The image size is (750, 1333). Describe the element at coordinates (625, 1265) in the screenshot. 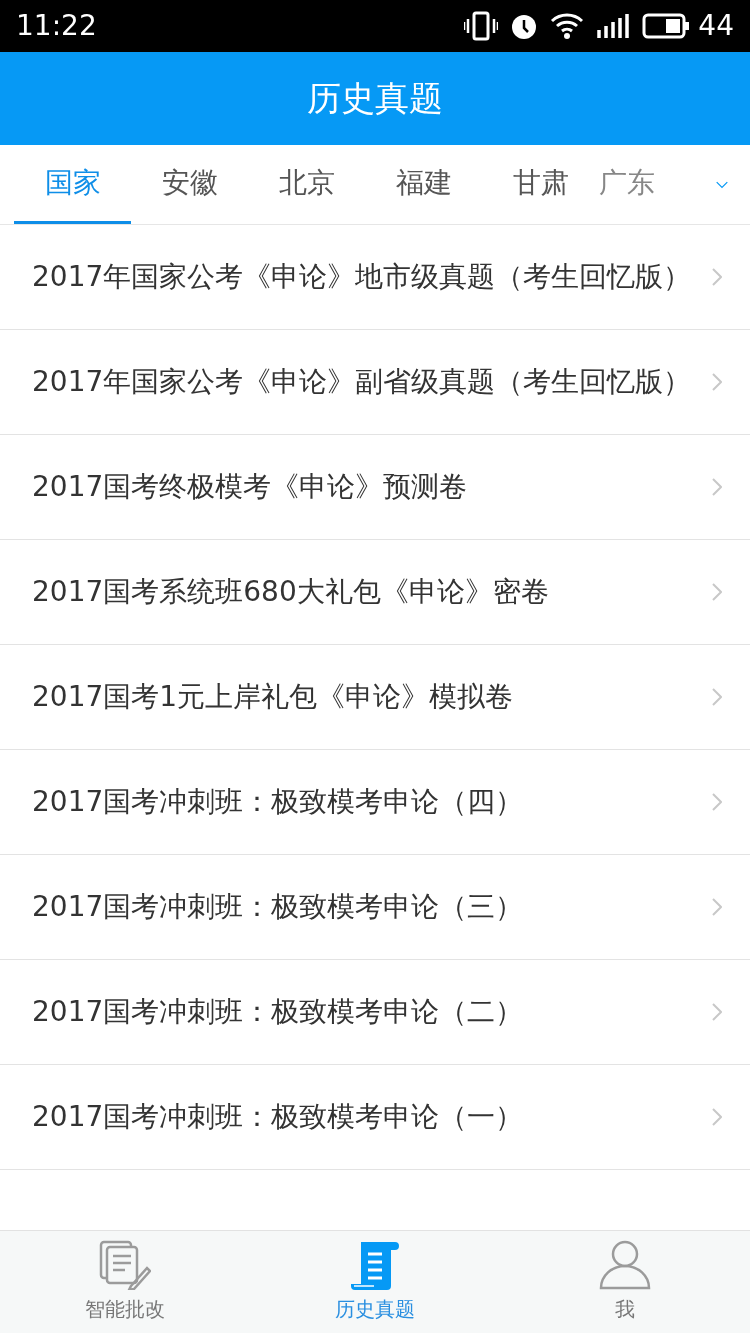

I see `person-icon` at that location.